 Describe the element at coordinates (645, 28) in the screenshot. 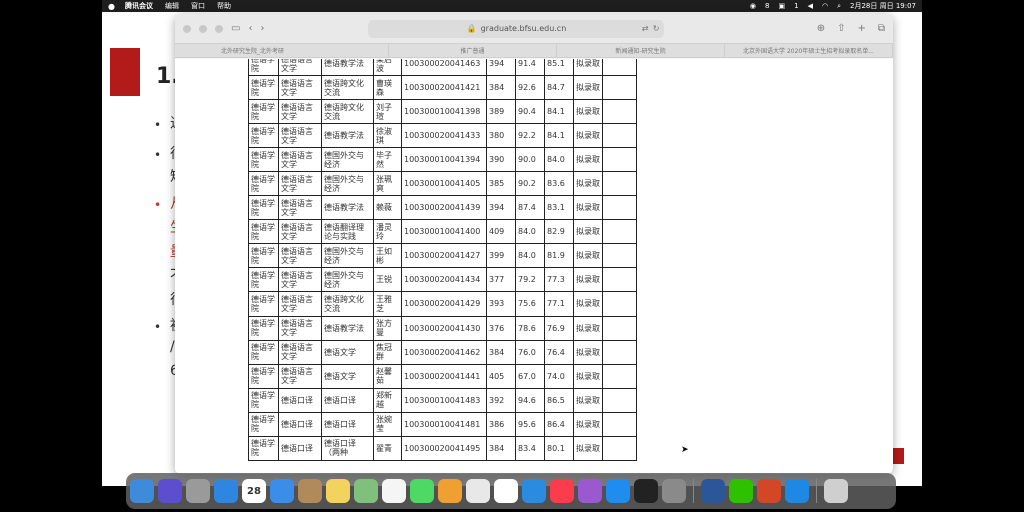

I see `translate-icon: ⇄` at that location.